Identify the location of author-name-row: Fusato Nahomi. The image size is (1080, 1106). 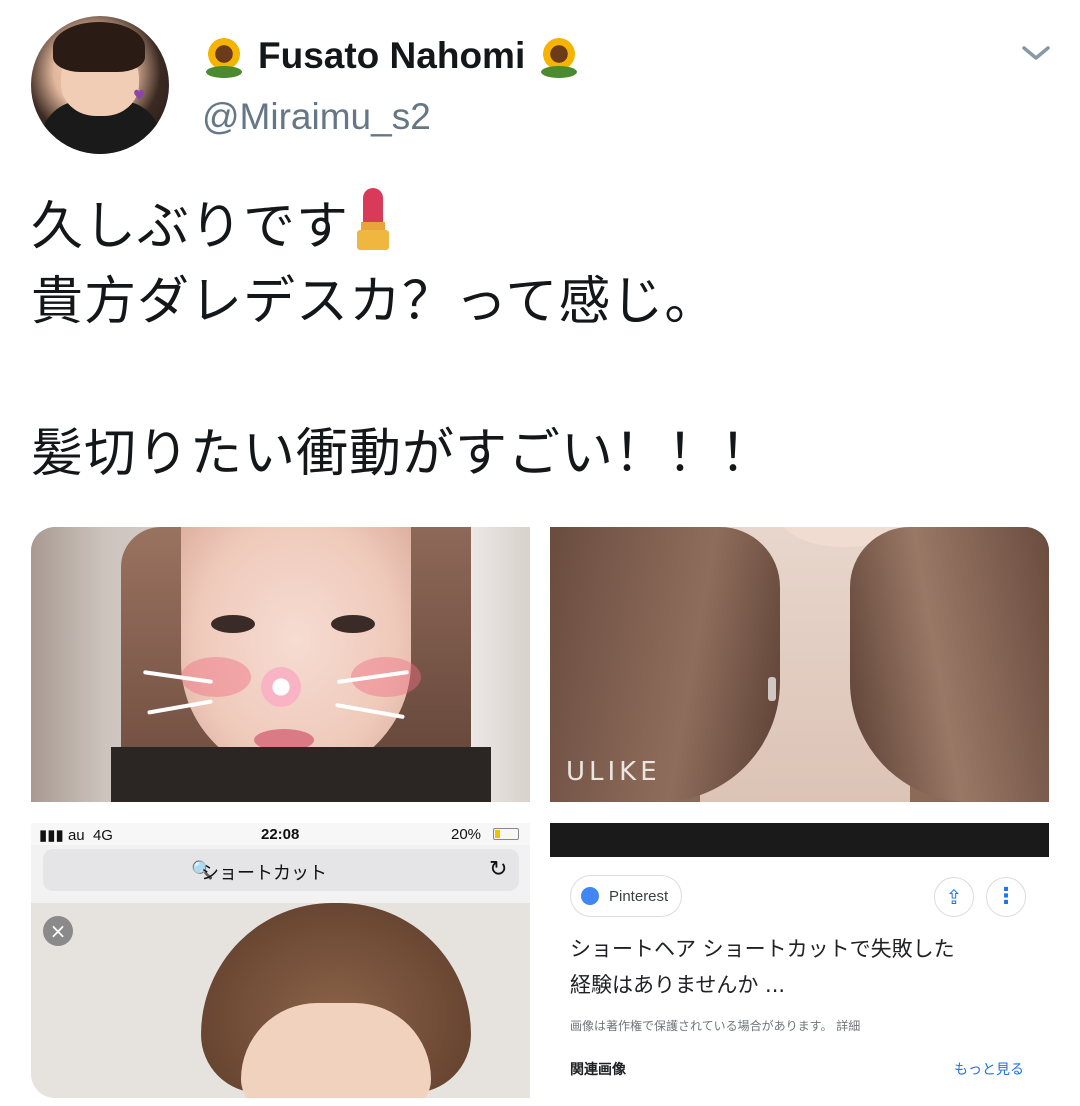
(391, 56).